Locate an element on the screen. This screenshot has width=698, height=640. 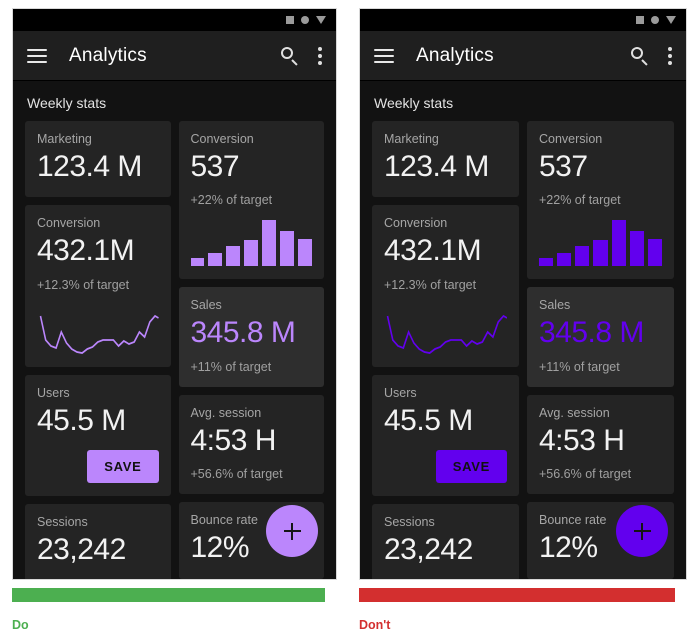
verdict-label: Do is located at coordinates (20, 625).